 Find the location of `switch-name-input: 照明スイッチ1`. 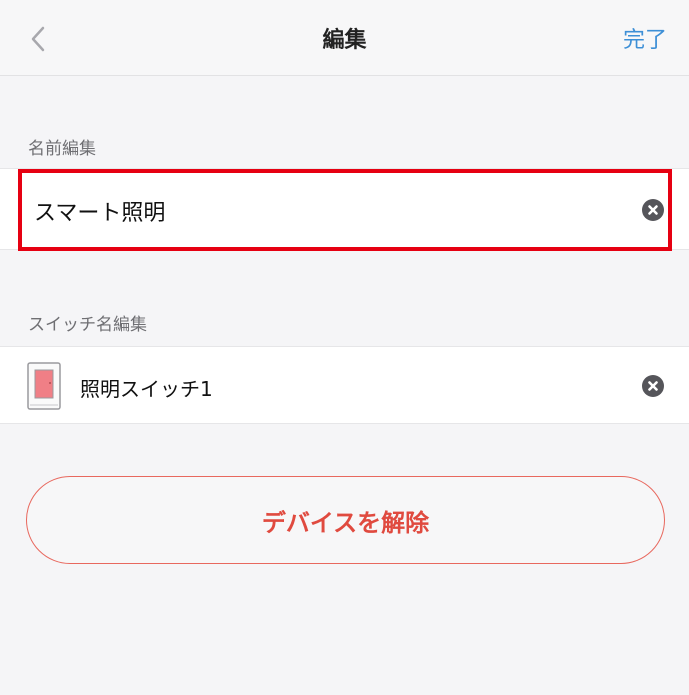

switch-name-input: 照明スイッチ1 is located at coordinates (146, 387).